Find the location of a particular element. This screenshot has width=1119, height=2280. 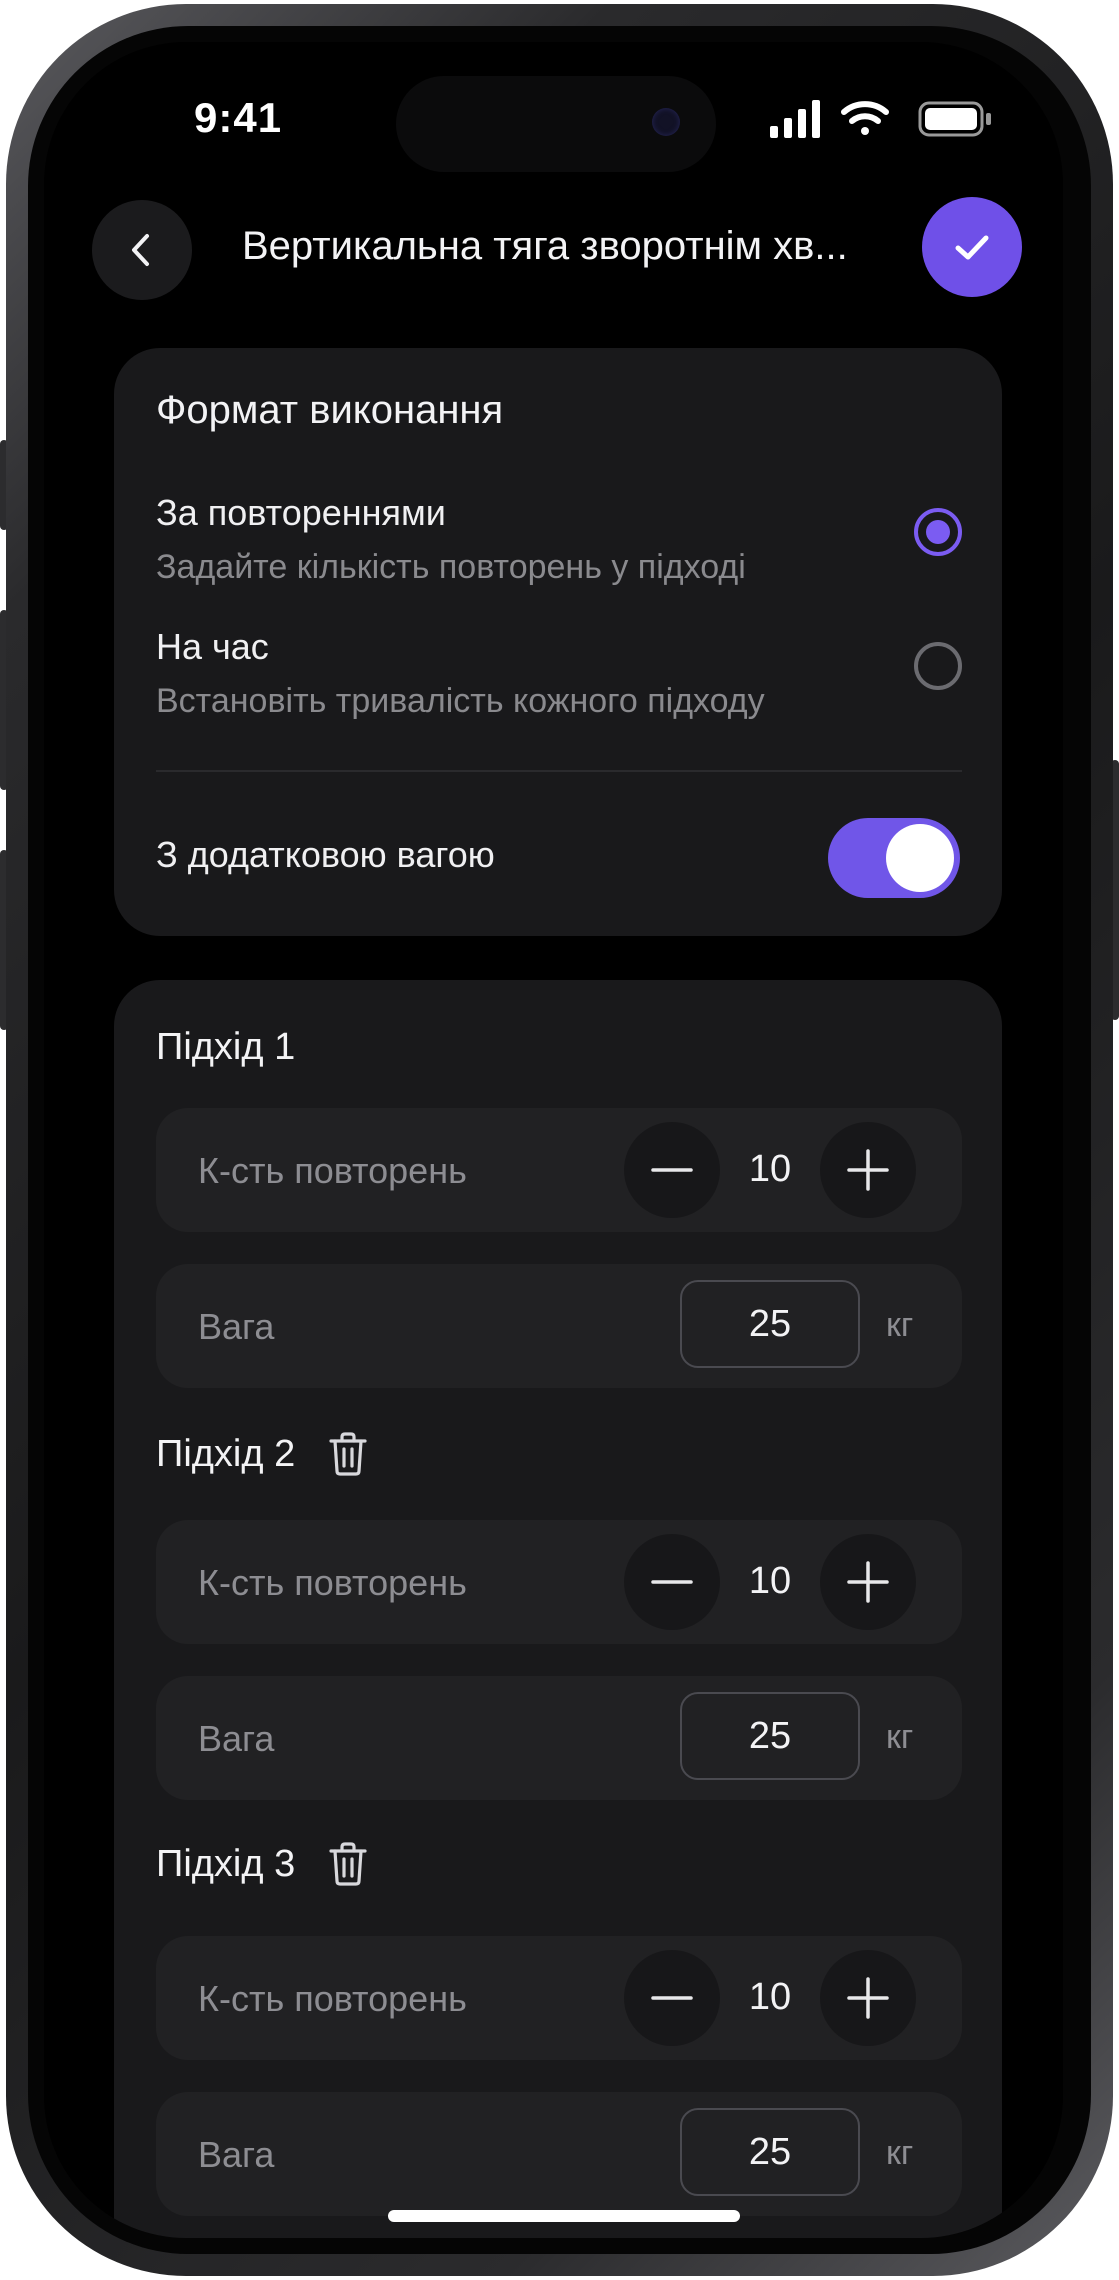

divider is located at coordinates (559, 771).